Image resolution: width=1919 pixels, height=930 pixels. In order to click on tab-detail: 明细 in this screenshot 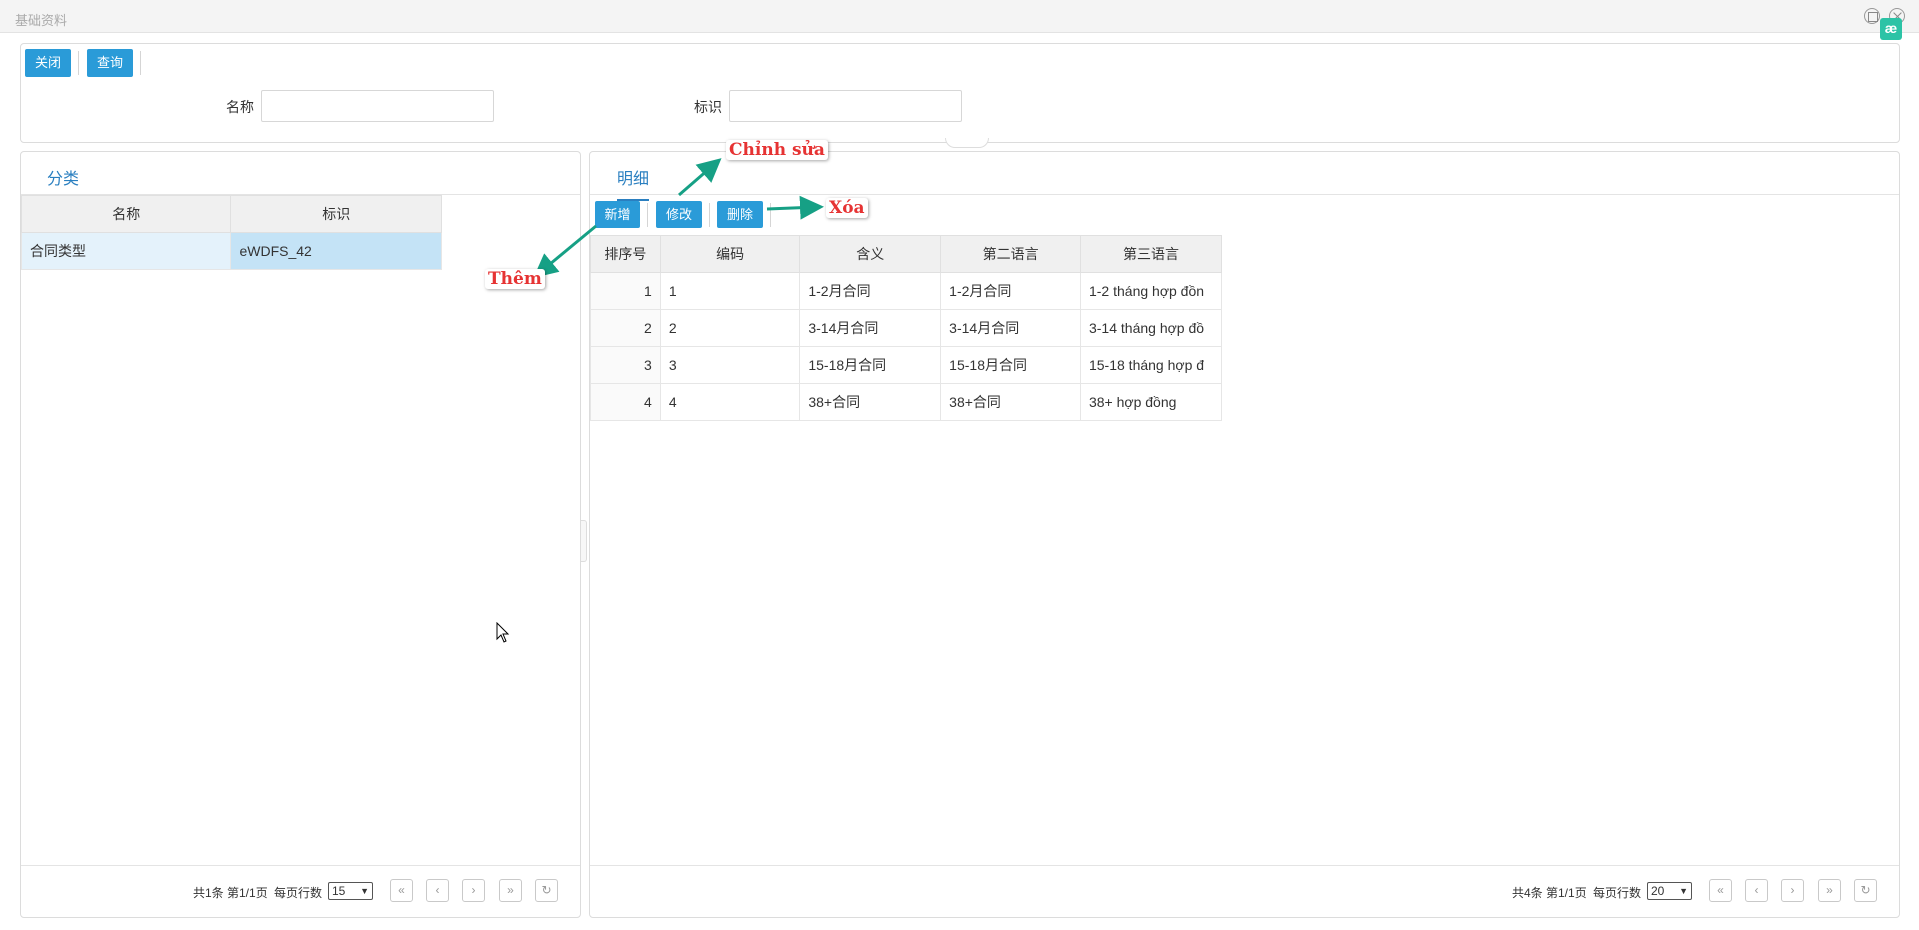, I will do `click(633, 183)`.